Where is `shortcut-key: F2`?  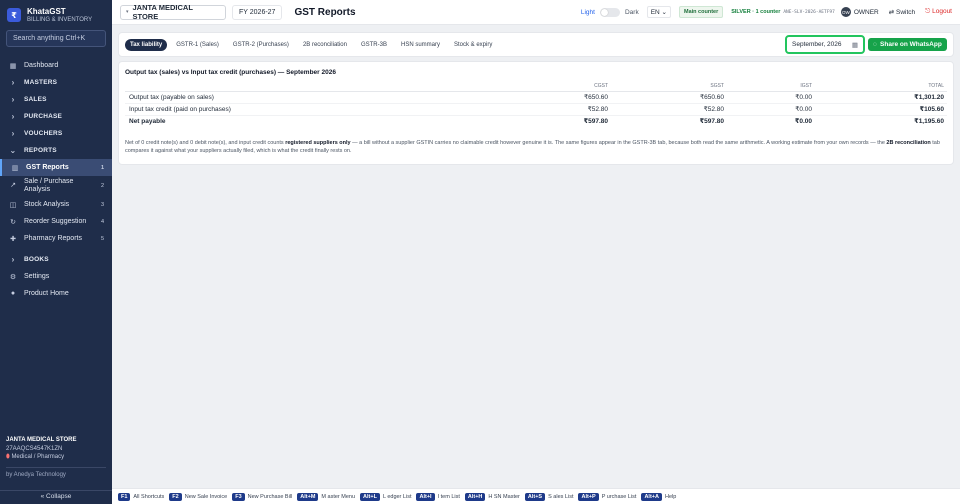
shortcut-key: F2 is located at coordinates (175, 496).